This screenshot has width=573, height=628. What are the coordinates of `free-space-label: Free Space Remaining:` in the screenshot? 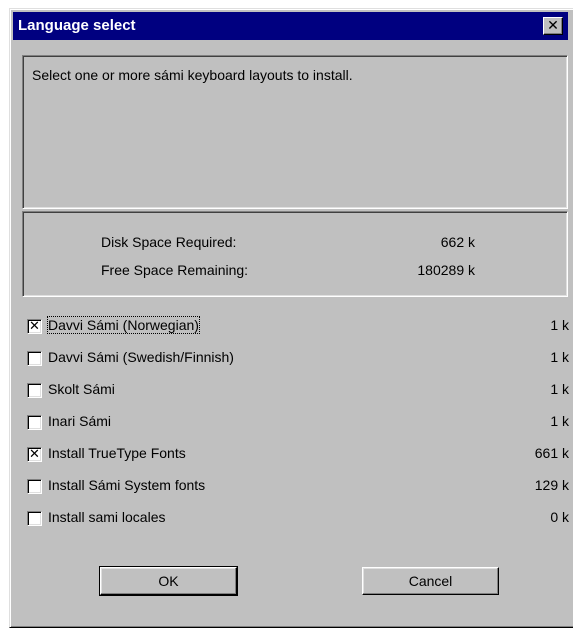 It's located at (175, 270).